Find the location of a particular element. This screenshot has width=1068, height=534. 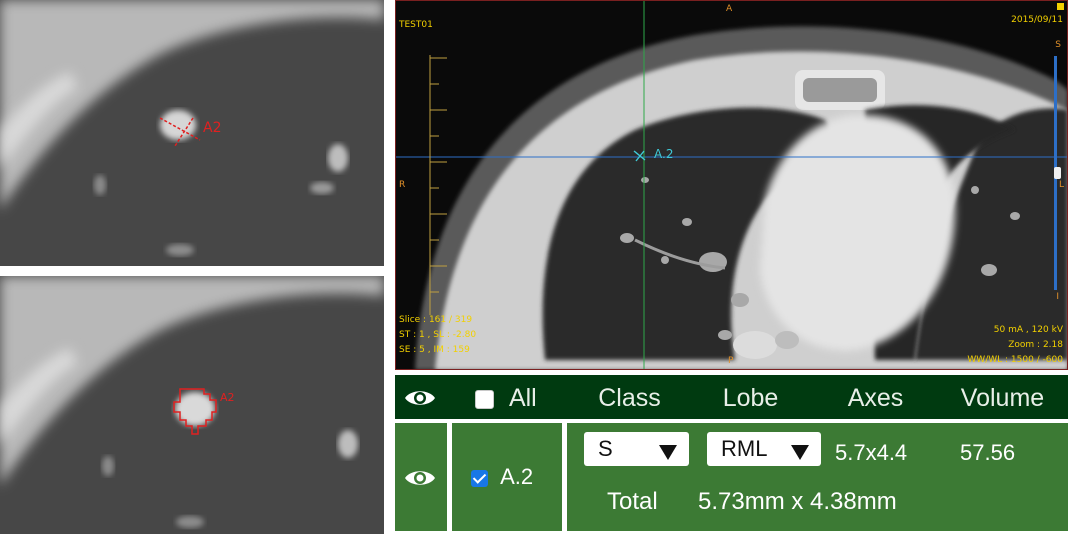

table-header: All Class Lobe Axes Volume is located at coordinates (731, 397).